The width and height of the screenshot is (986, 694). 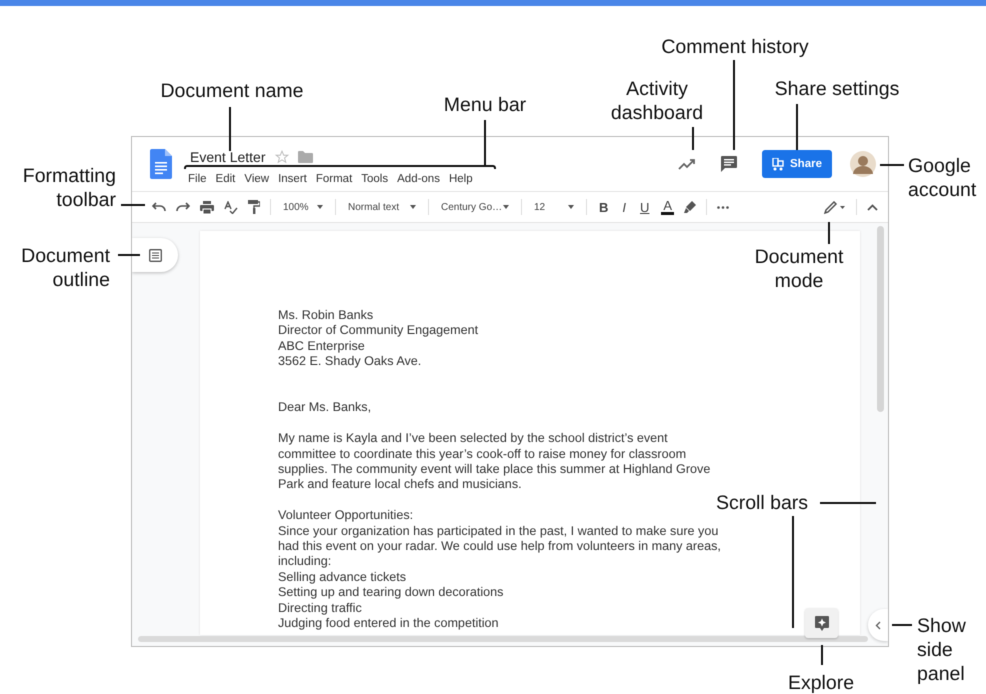 I want to click on callout-label: Document mode, so click(x=799, y=269).